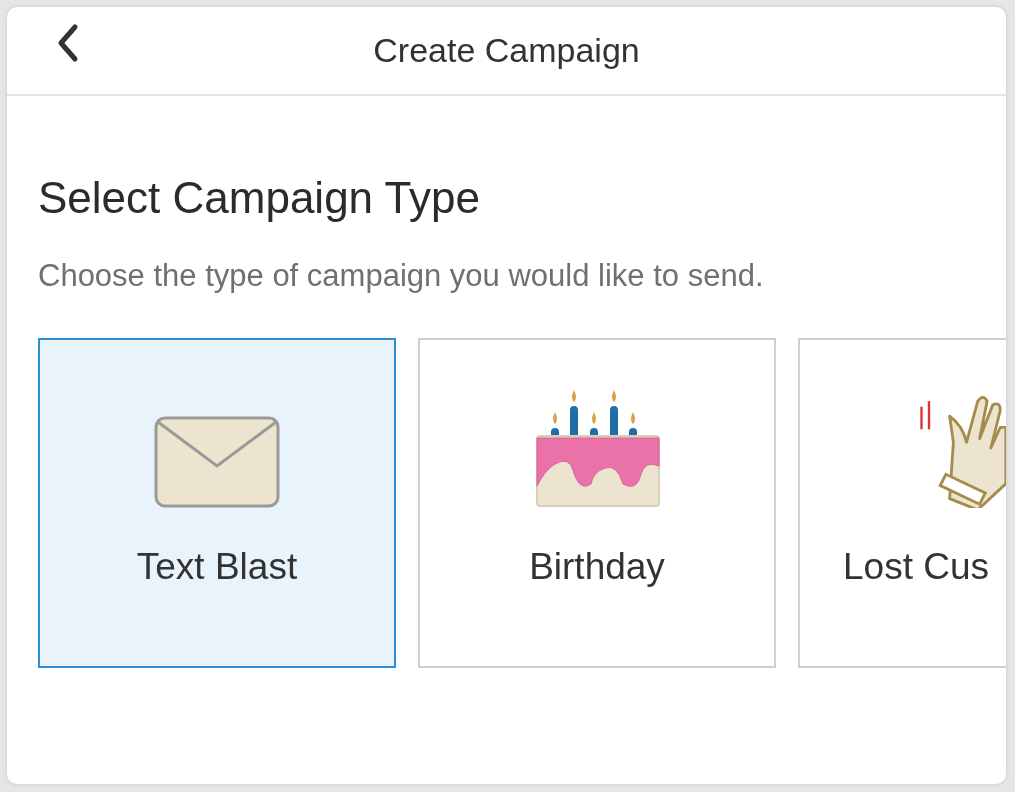 This screenshot has width=1015, height=792. What do you see at coordinates (217, 462) in the screenshot?
I see `envelope-icon` at bounding box center [217, 462].